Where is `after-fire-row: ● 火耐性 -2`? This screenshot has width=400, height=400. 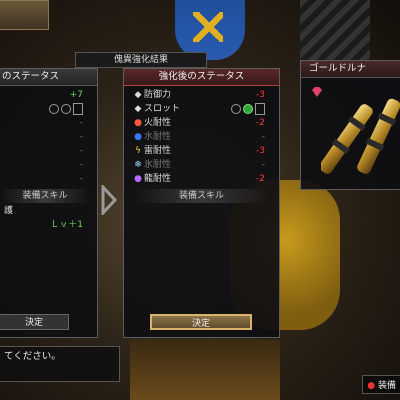 after-fire-row: ● 火耐性 -2 is located at coordinates (198, 123).